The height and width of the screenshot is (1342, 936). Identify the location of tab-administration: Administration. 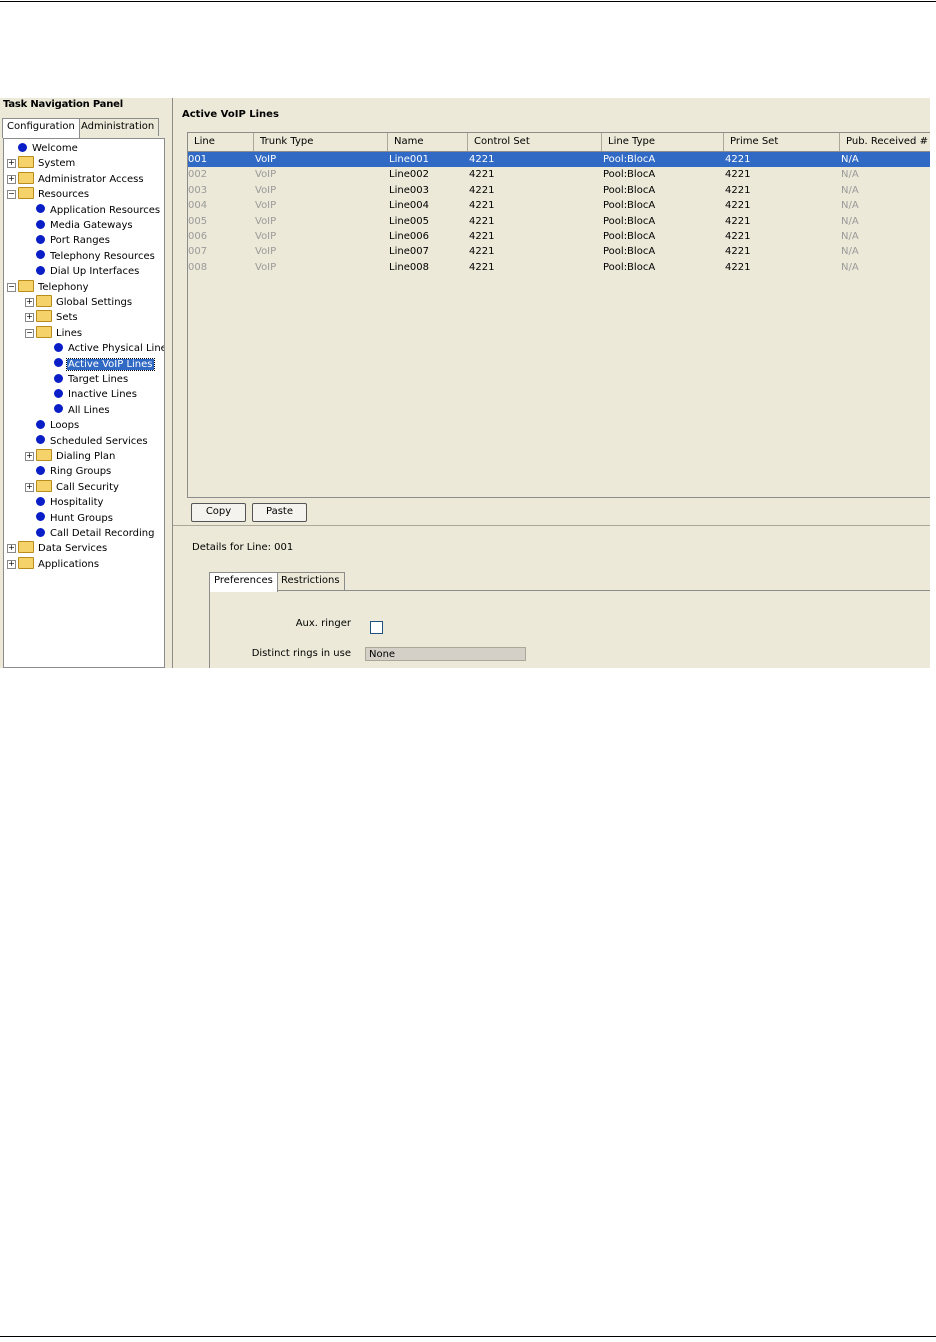
(118, 127).